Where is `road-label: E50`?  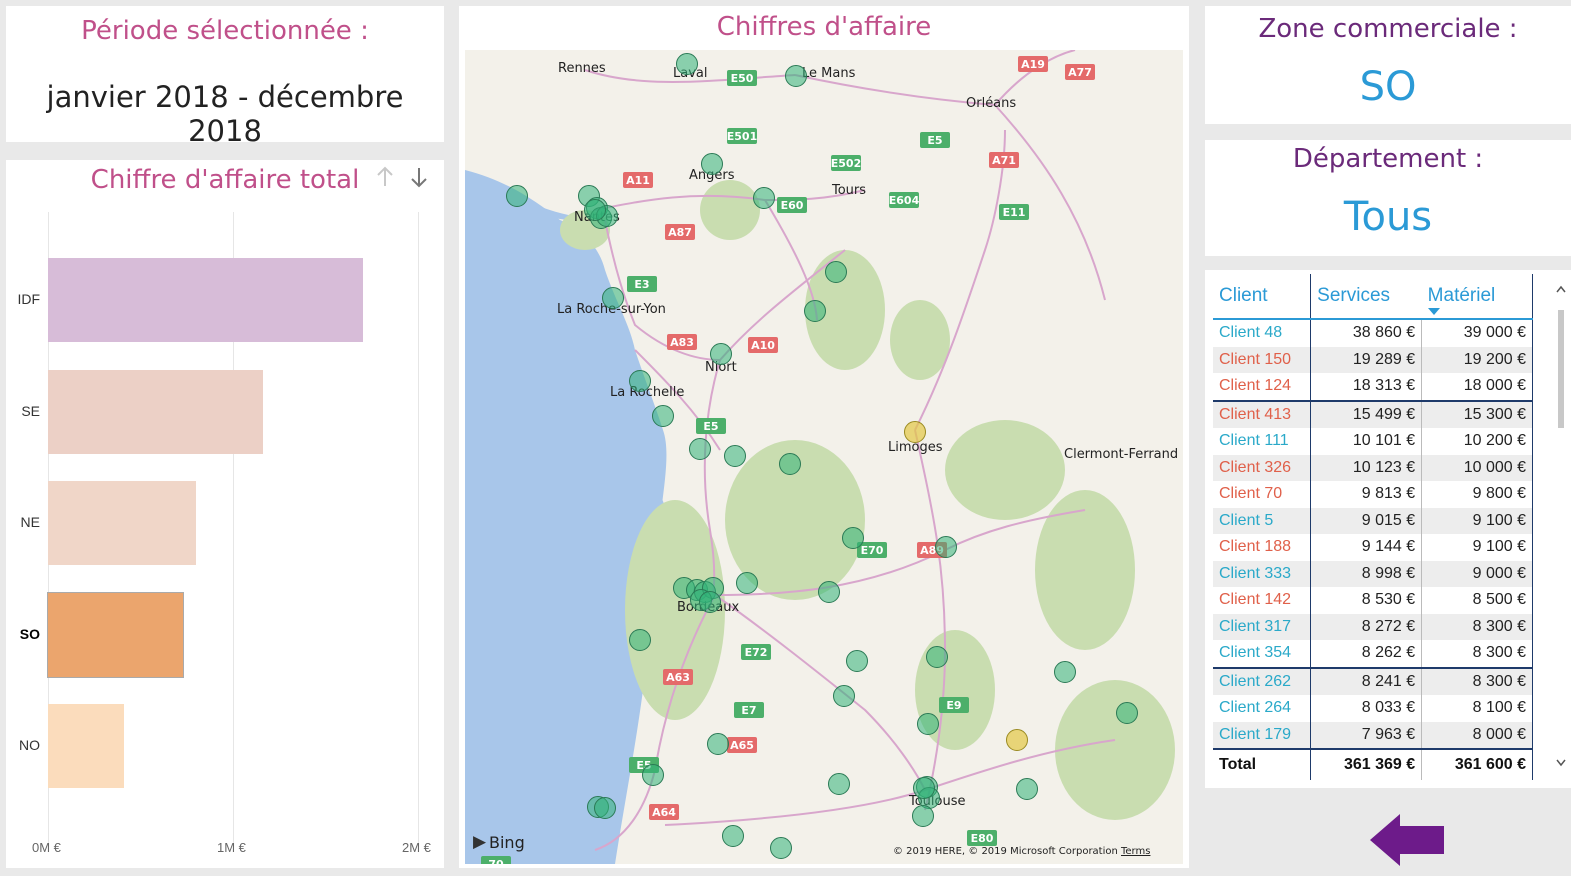 road-label: E50 is located at coordinates (742, 78).